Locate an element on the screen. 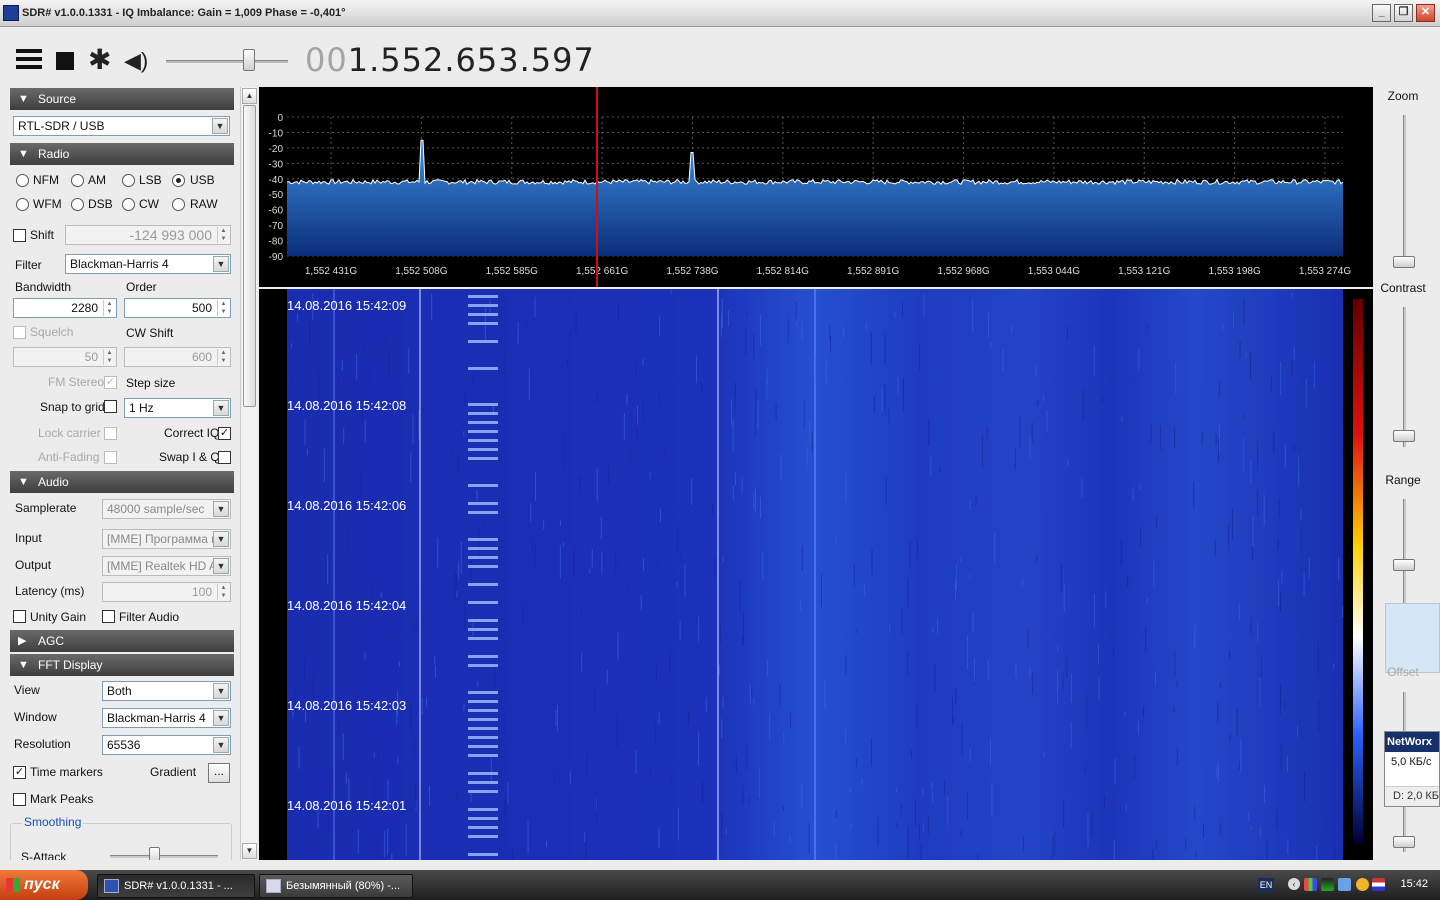 Image resolution: width=1440 pixels, height=900 pixels. chevron-down-icon: ▼ is located at coordinates (221, 509).